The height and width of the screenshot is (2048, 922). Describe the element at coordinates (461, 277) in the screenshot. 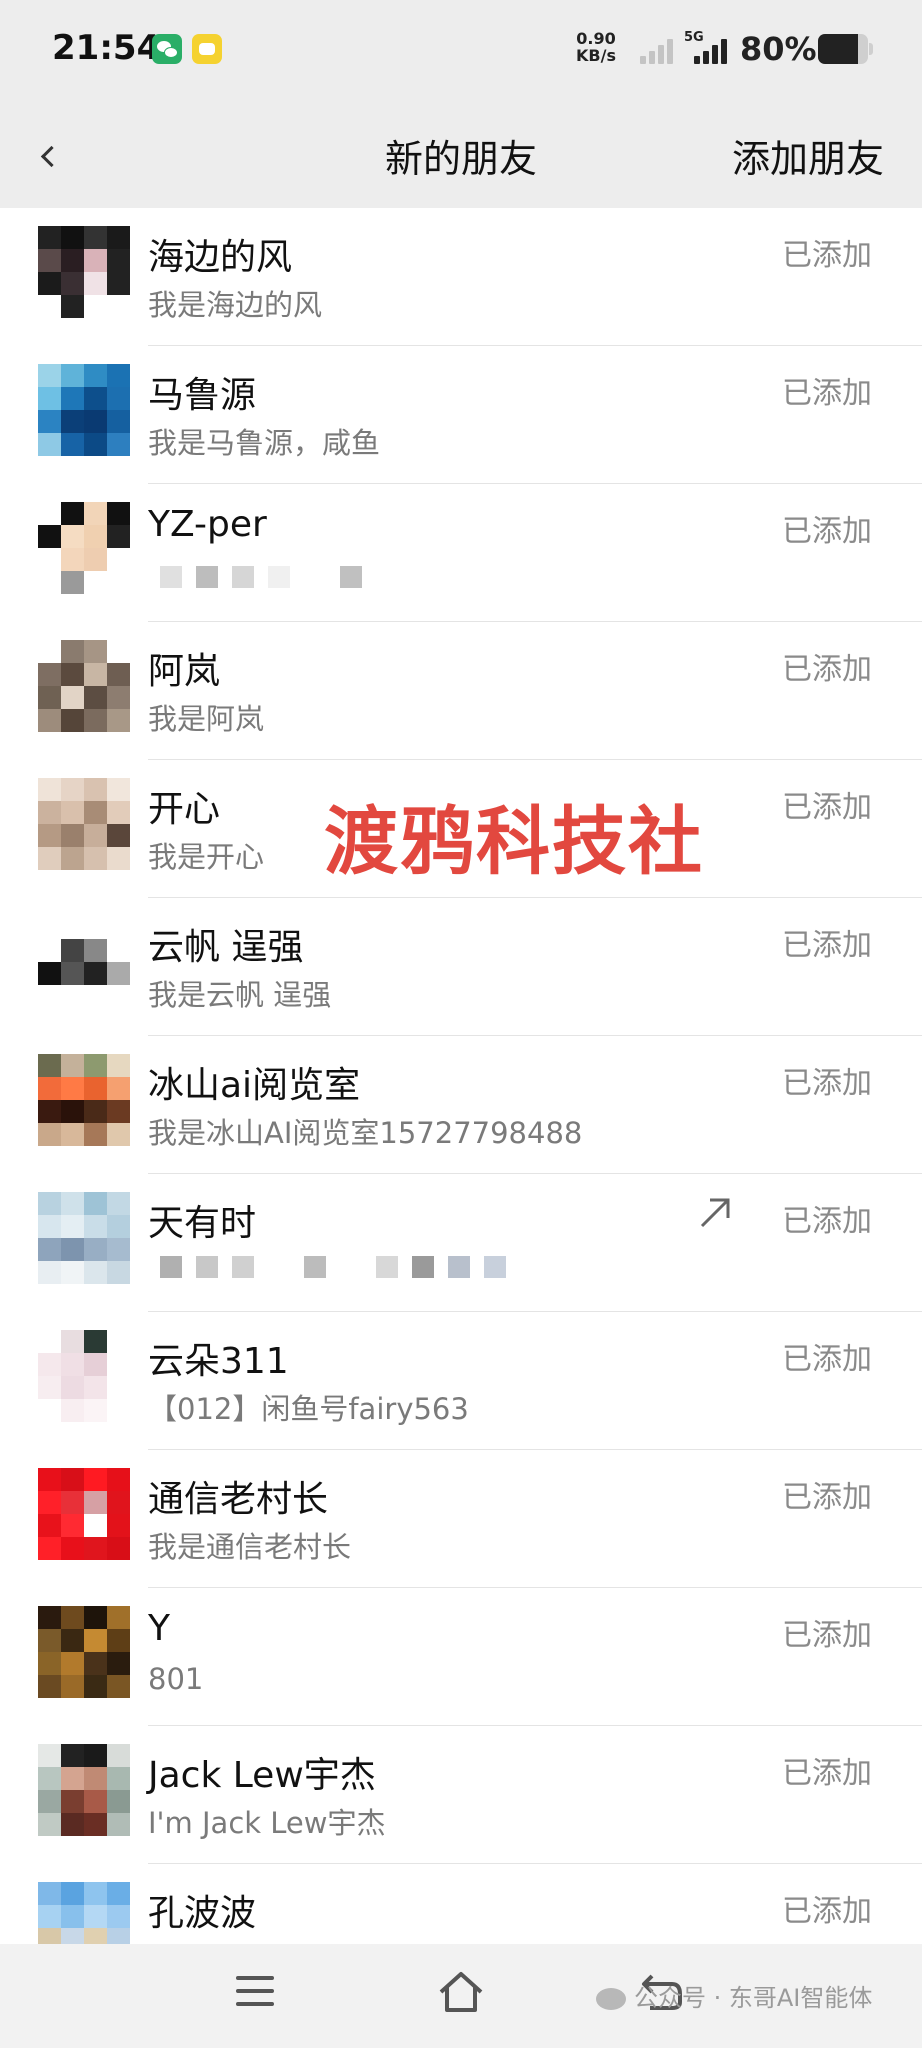

I see `friend-row: 海边的风我是海边的风 已添加` at that location.